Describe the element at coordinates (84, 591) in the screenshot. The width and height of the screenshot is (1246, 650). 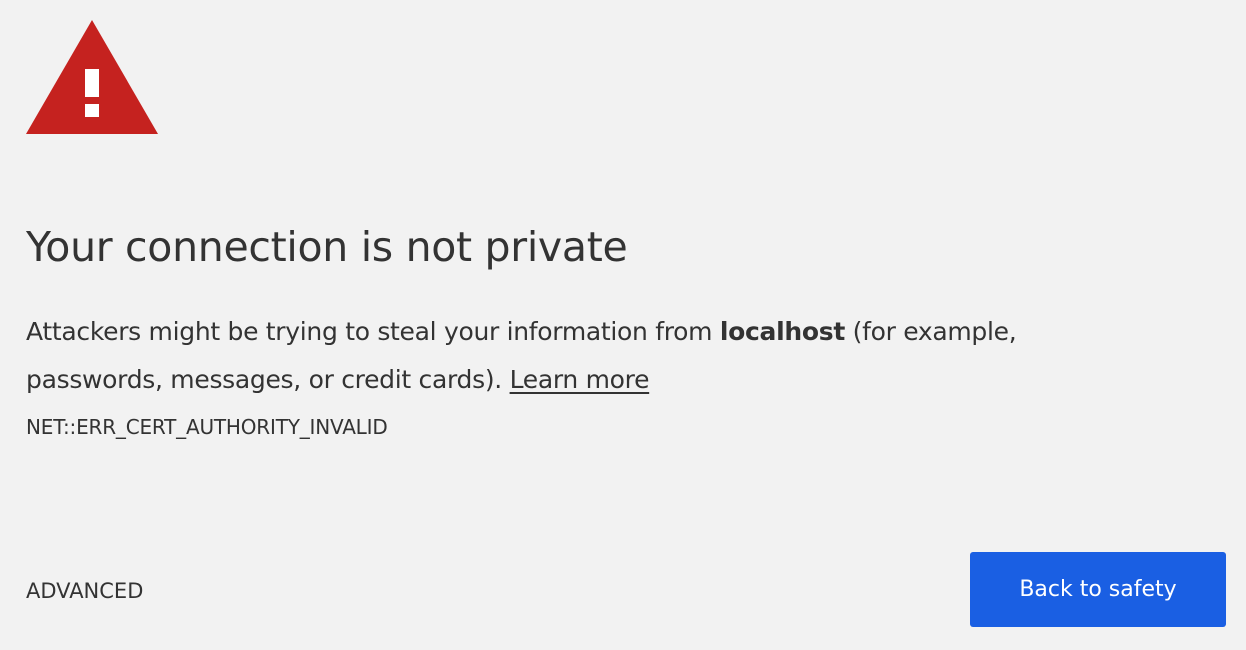
I see `advanced-button: ADVANCED` at that location.